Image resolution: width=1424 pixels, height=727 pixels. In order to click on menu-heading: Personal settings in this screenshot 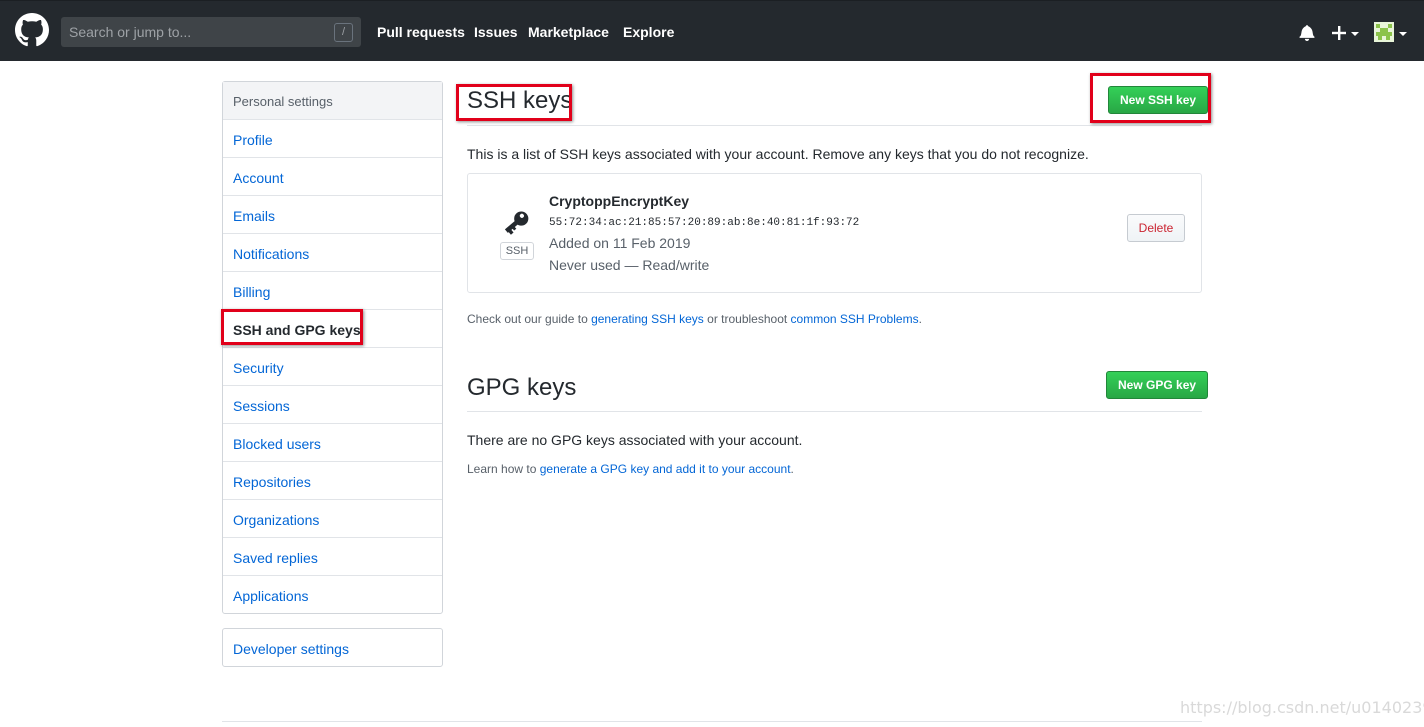, I will do `click(332, 101)`.